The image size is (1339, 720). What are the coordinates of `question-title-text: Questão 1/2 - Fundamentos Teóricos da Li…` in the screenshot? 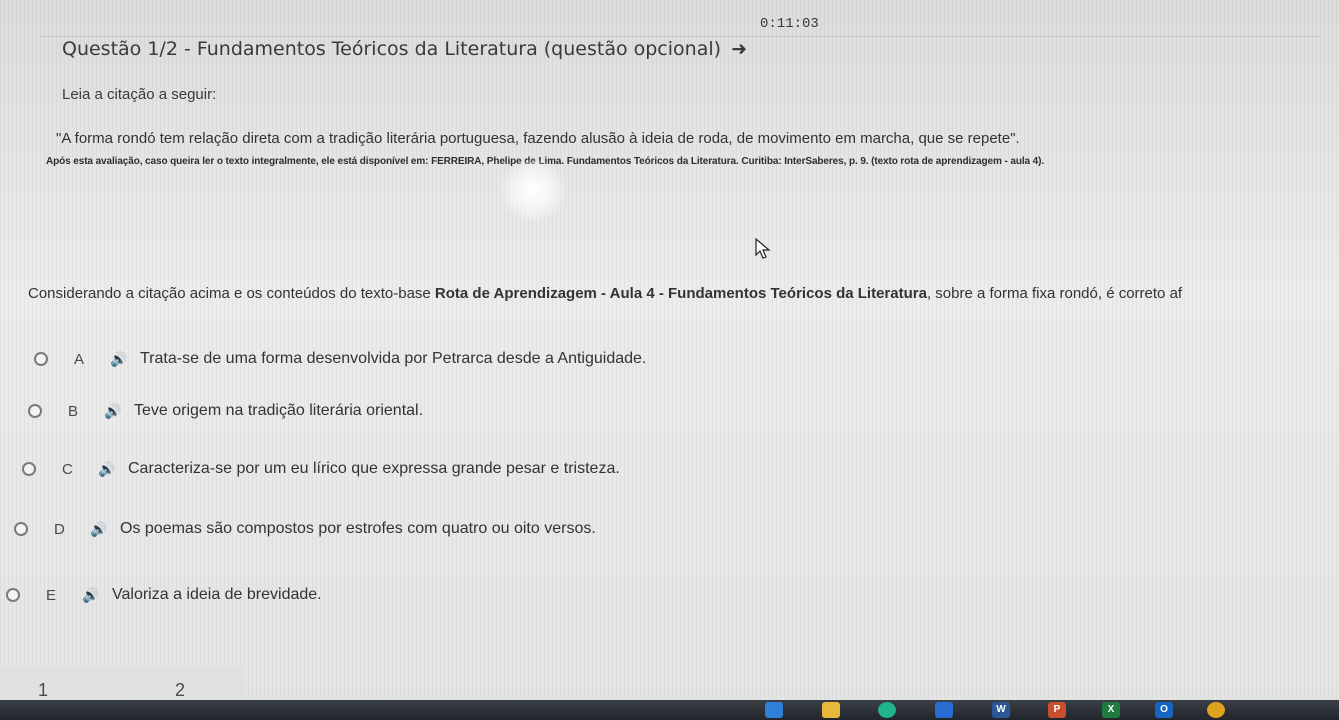 It's located at (392, 49).